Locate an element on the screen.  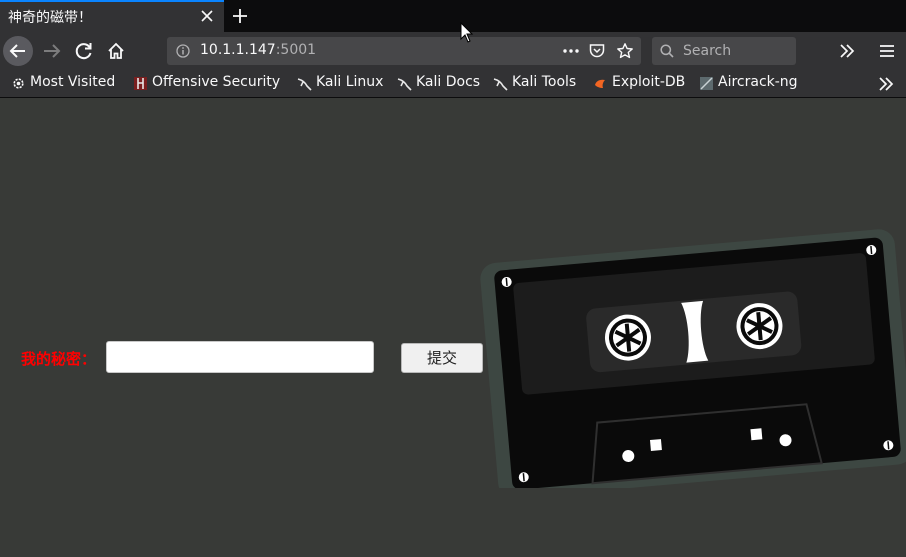
back-button is located at coordinates (18, 51).